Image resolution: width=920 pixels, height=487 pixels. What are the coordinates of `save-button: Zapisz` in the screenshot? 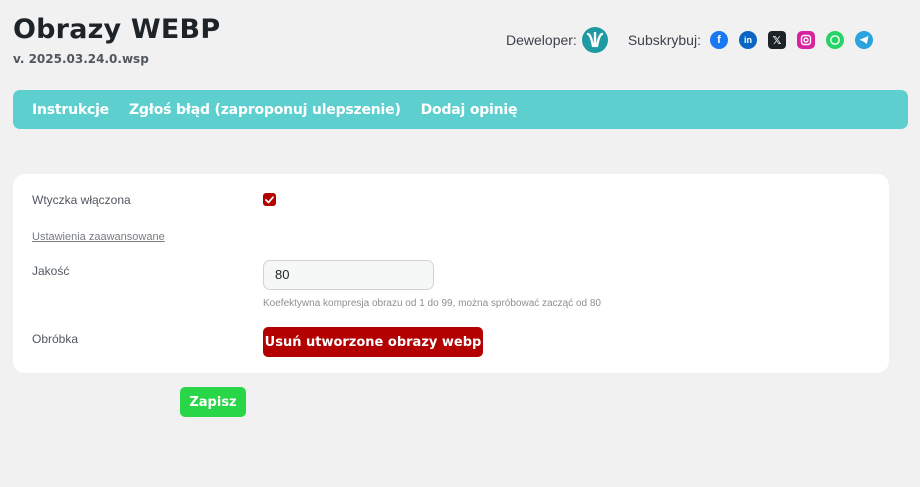 It's located at (213, 402).